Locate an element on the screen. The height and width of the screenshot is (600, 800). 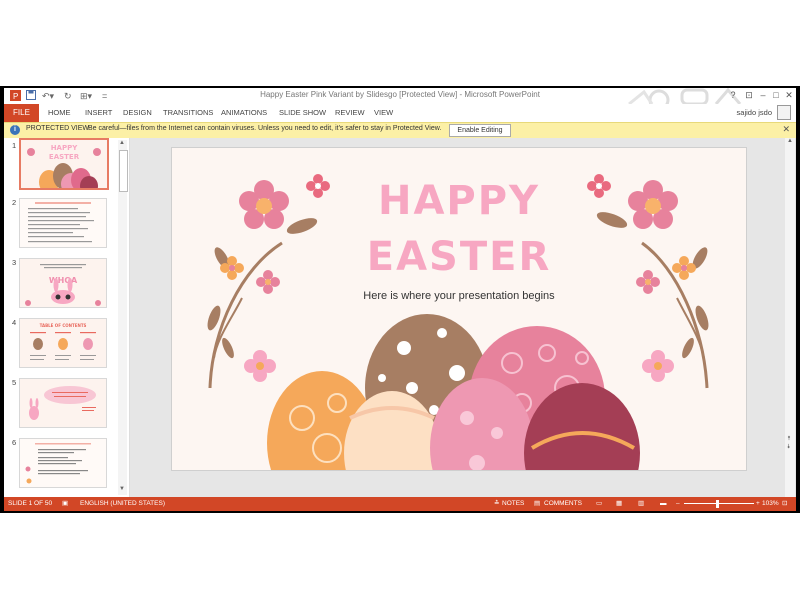
thumbnails-scrollbar: ▲ ▼ is located at coordinates (123, 317).